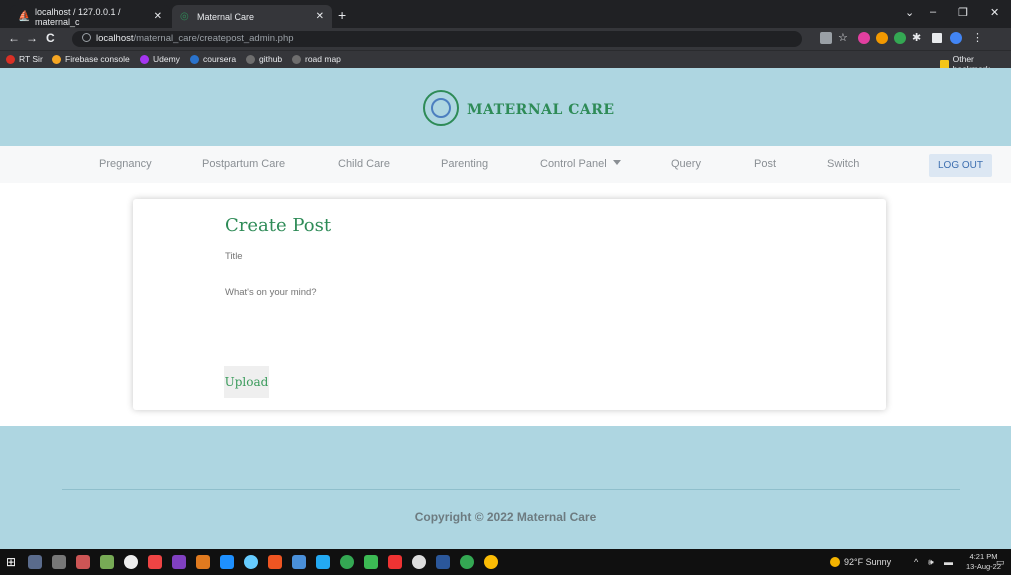 This screenshot has width=1011, height=575. Describe the element at coordinates (844, 38) in the screenshot. I see `star-icon: ☆` at that location.